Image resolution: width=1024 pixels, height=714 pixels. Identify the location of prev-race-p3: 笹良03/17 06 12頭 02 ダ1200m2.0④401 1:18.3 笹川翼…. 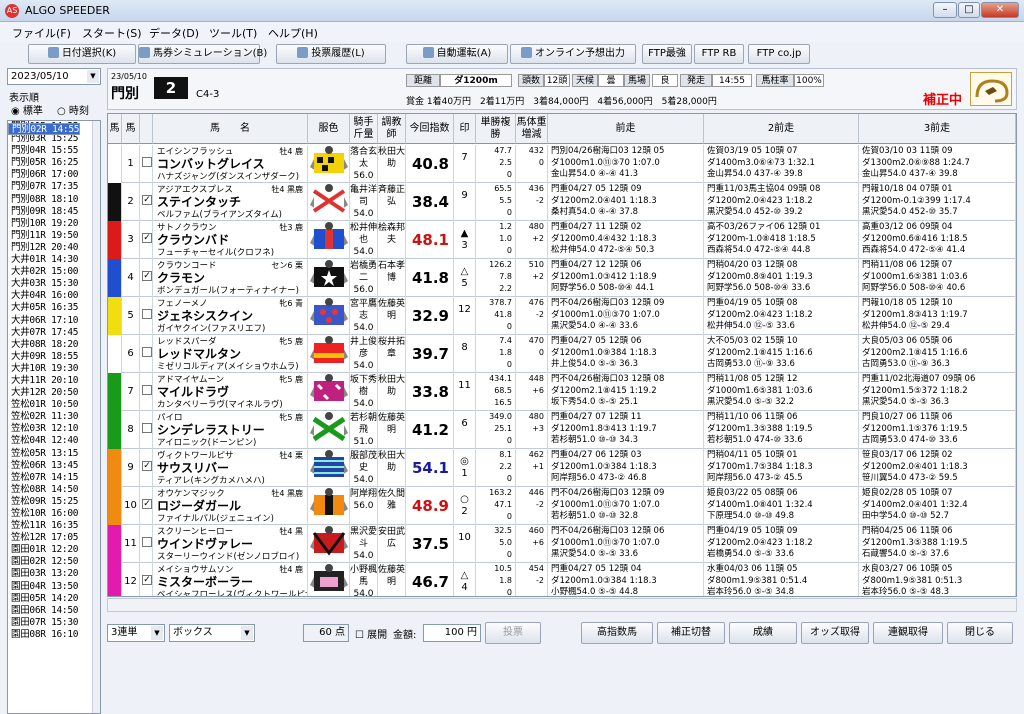
(937, 468).